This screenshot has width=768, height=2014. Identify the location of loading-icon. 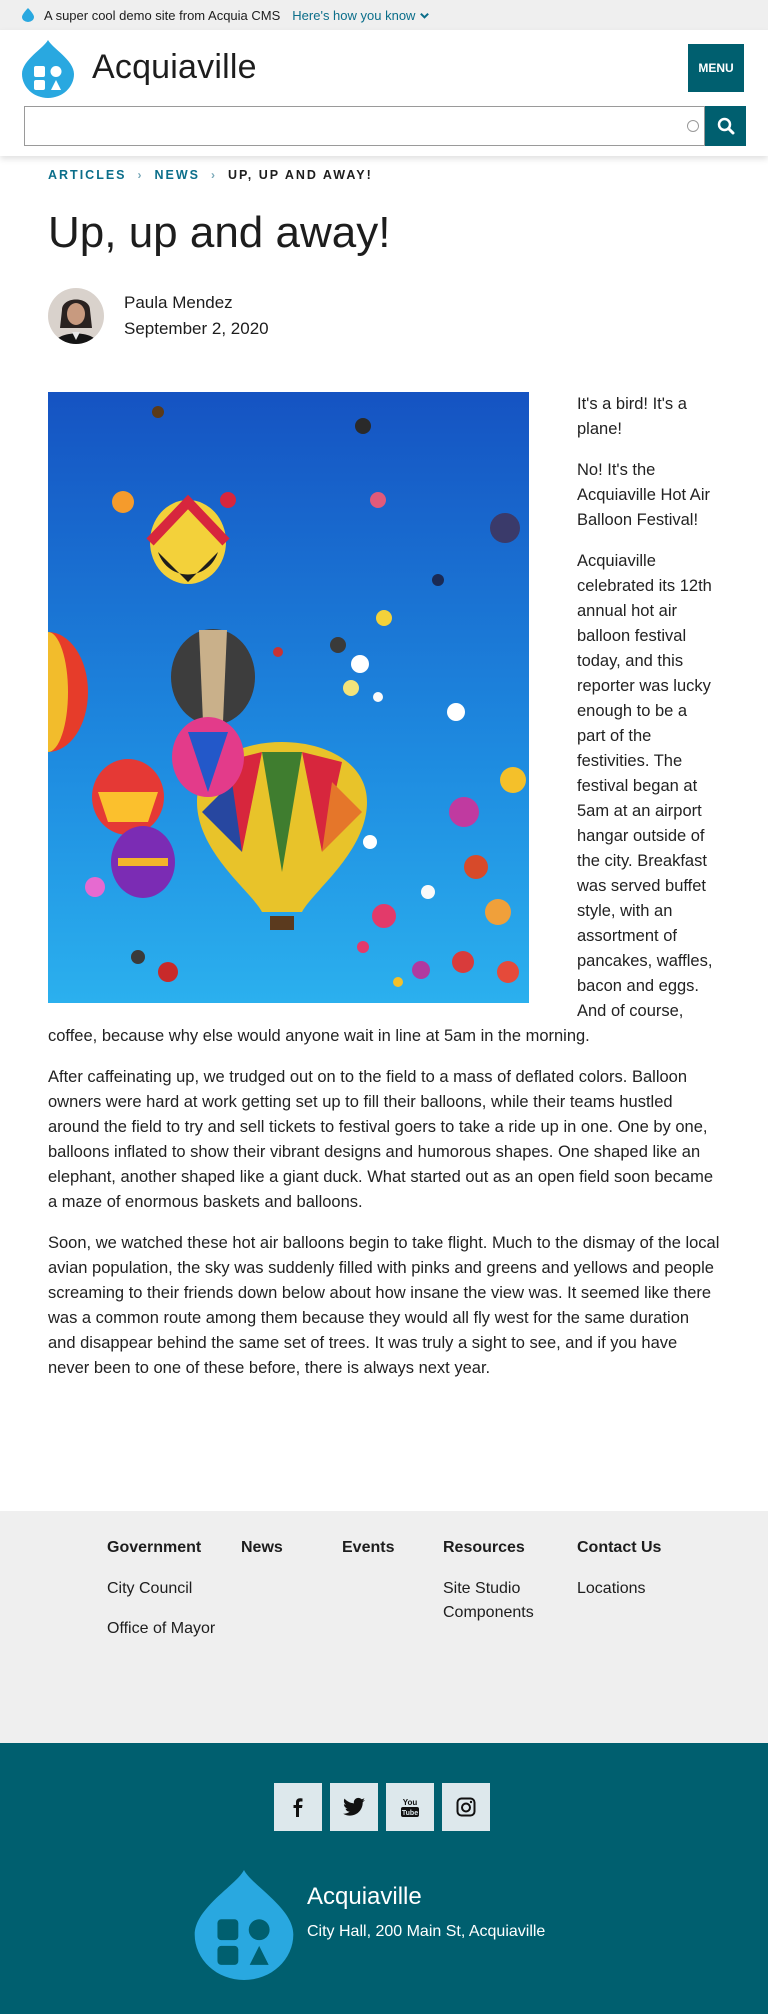
(693, 126).